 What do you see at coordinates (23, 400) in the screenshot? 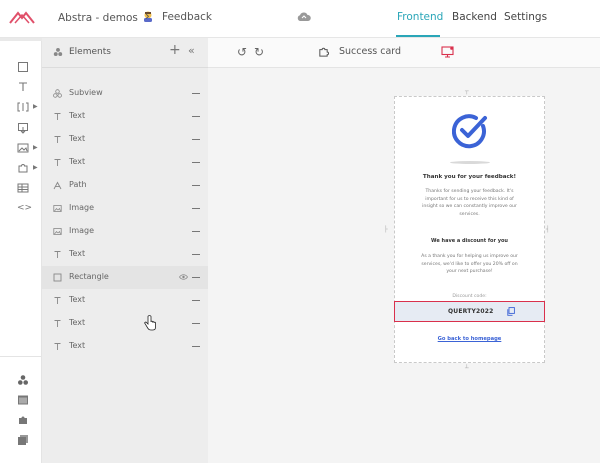
I see `layout-icon` at bounding box center [23, 400].